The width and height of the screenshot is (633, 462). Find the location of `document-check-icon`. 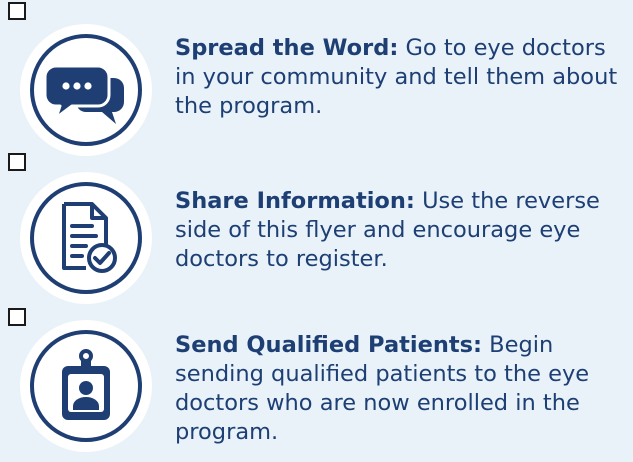

document-check-icon is located at coordinates (89, 237).